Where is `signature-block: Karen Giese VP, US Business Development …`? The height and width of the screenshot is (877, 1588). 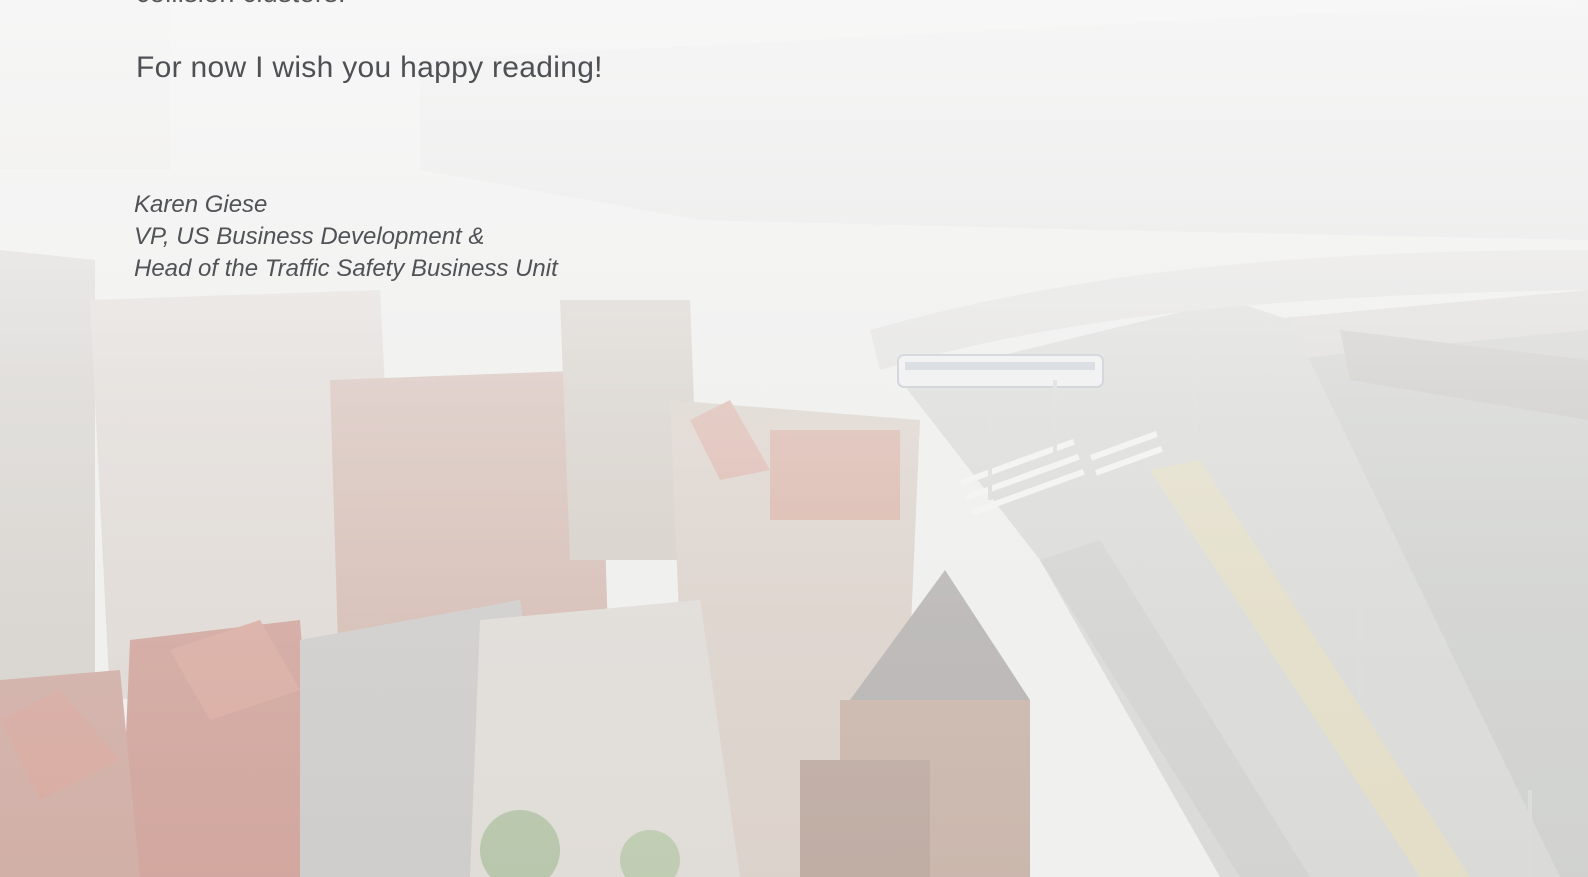 signature-block: Karen Giese VP, US Business Development … is located at coordinates (346, 237).